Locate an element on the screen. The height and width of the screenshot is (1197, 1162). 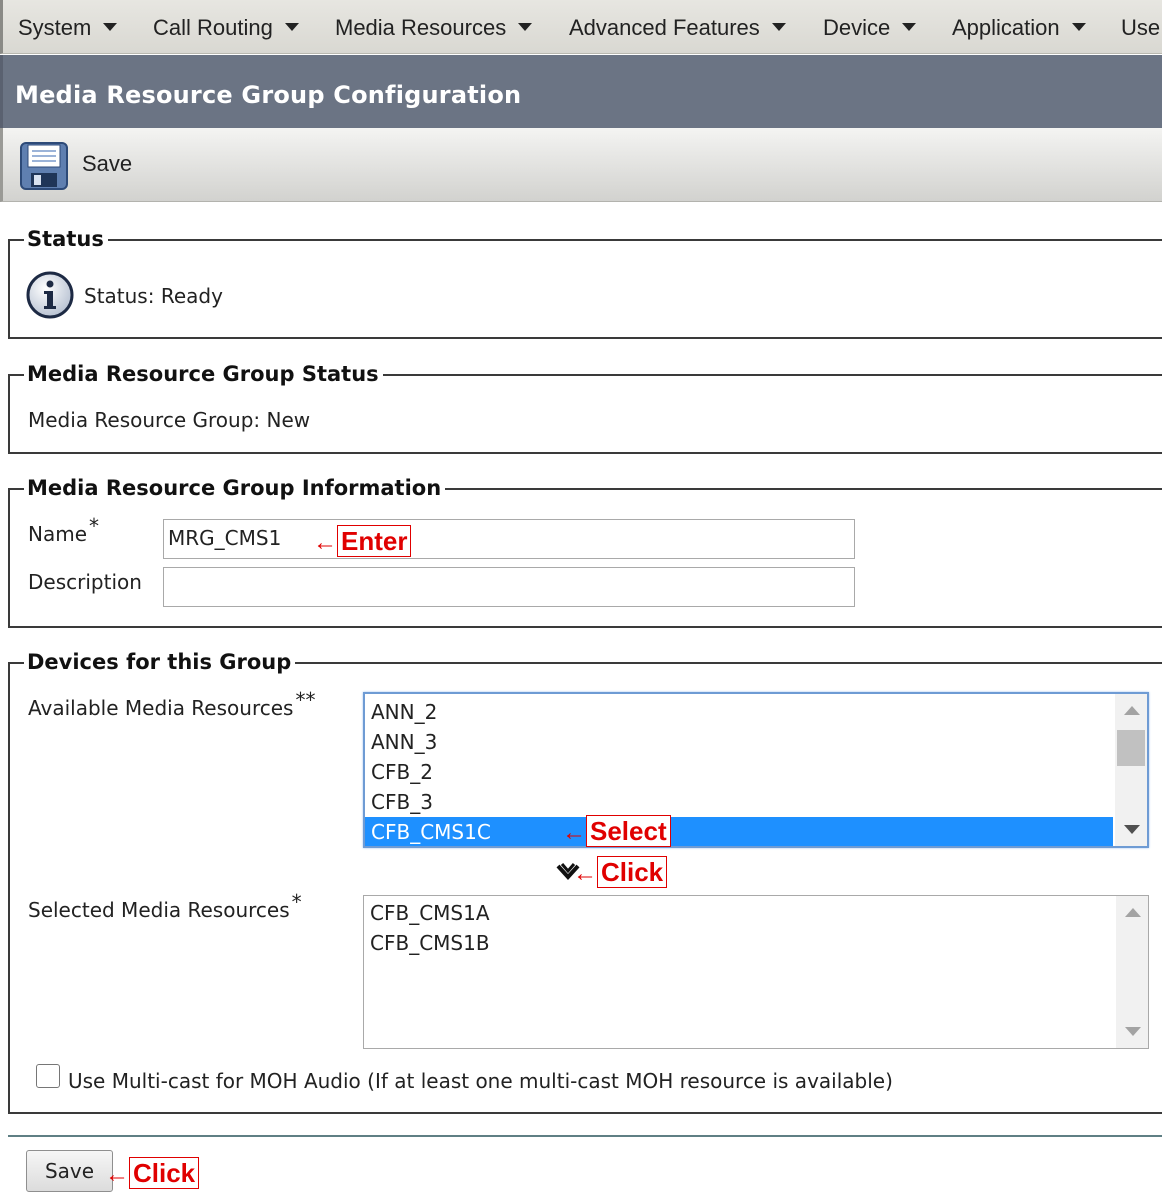
list-item: ANN_3 is located at coordinates (739, 742).